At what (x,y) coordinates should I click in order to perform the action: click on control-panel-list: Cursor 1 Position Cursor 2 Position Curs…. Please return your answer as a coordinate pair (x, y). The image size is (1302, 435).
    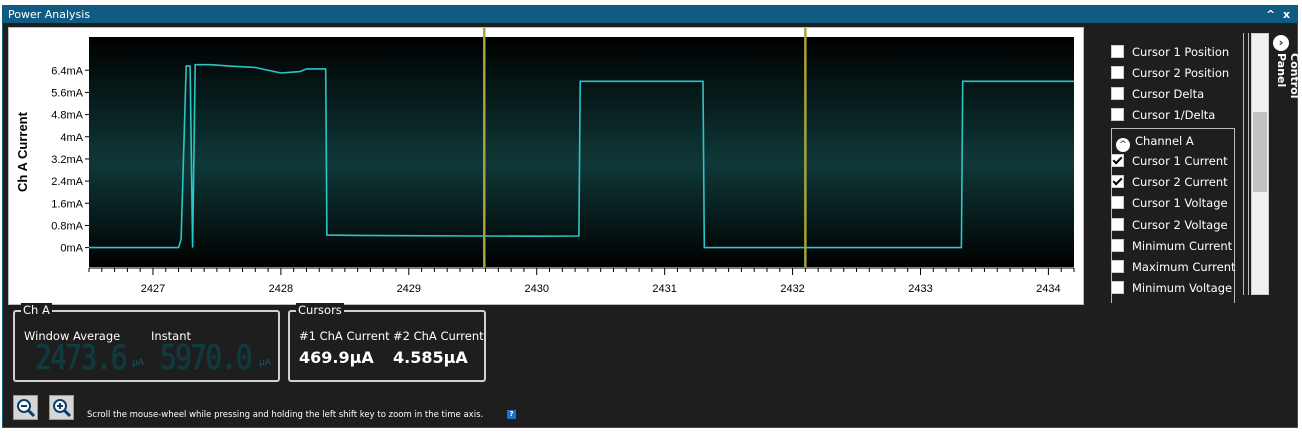
    Looking at the image, I should click on (1172, 168).